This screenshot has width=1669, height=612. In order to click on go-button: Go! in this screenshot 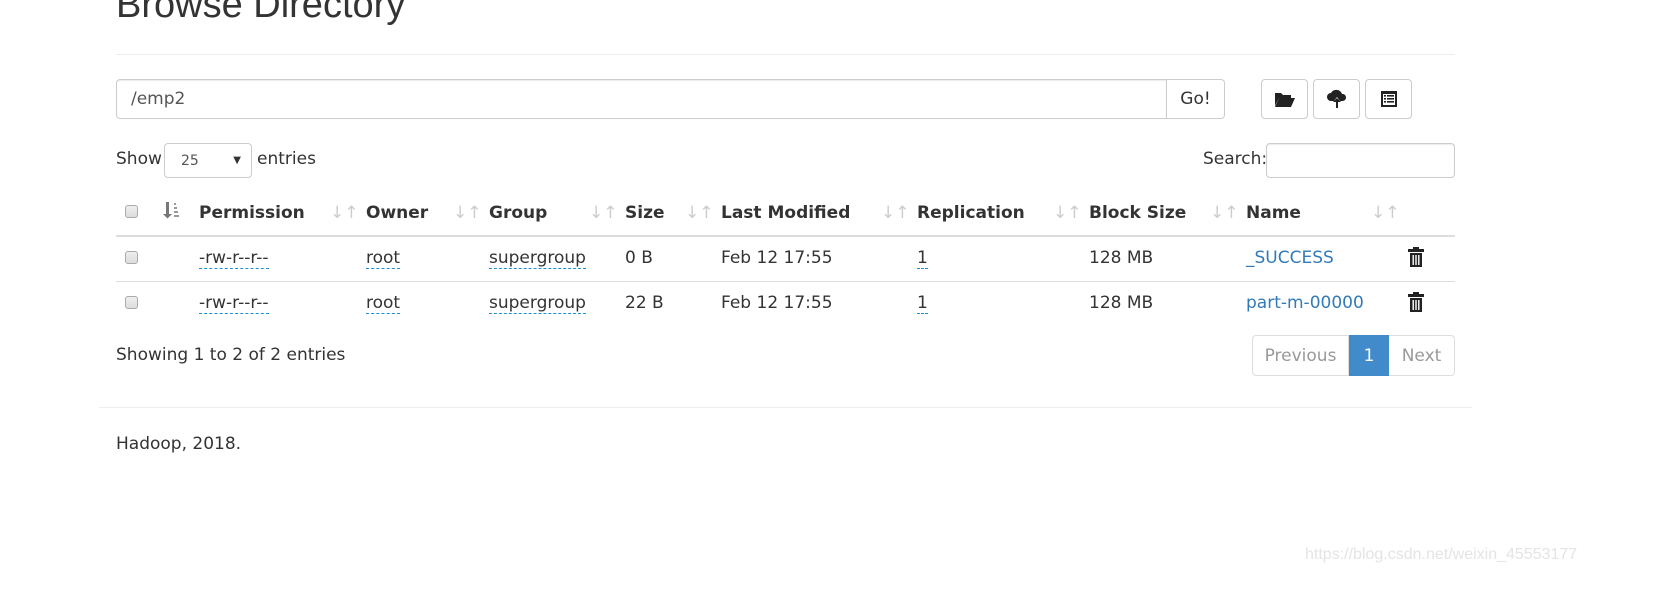, I will do `click(1196, 99)`.